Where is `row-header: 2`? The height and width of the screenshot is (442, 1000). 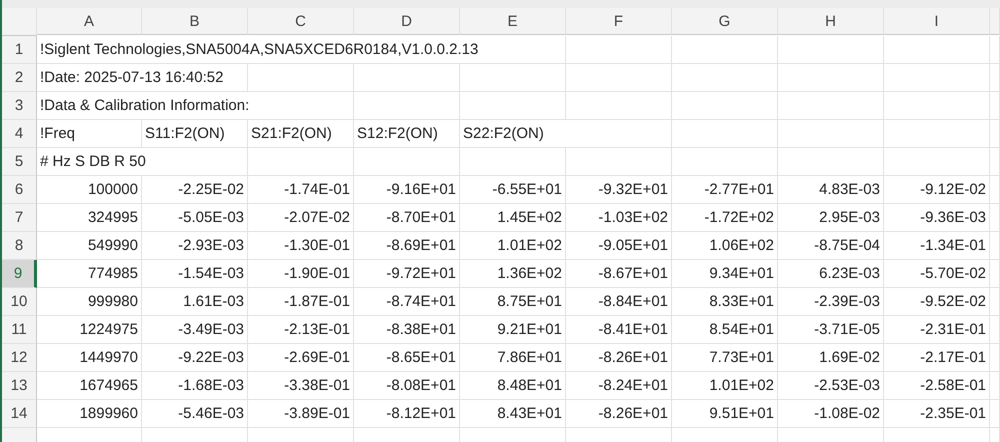
row-header: 2 is located at coordinates (19, 78).